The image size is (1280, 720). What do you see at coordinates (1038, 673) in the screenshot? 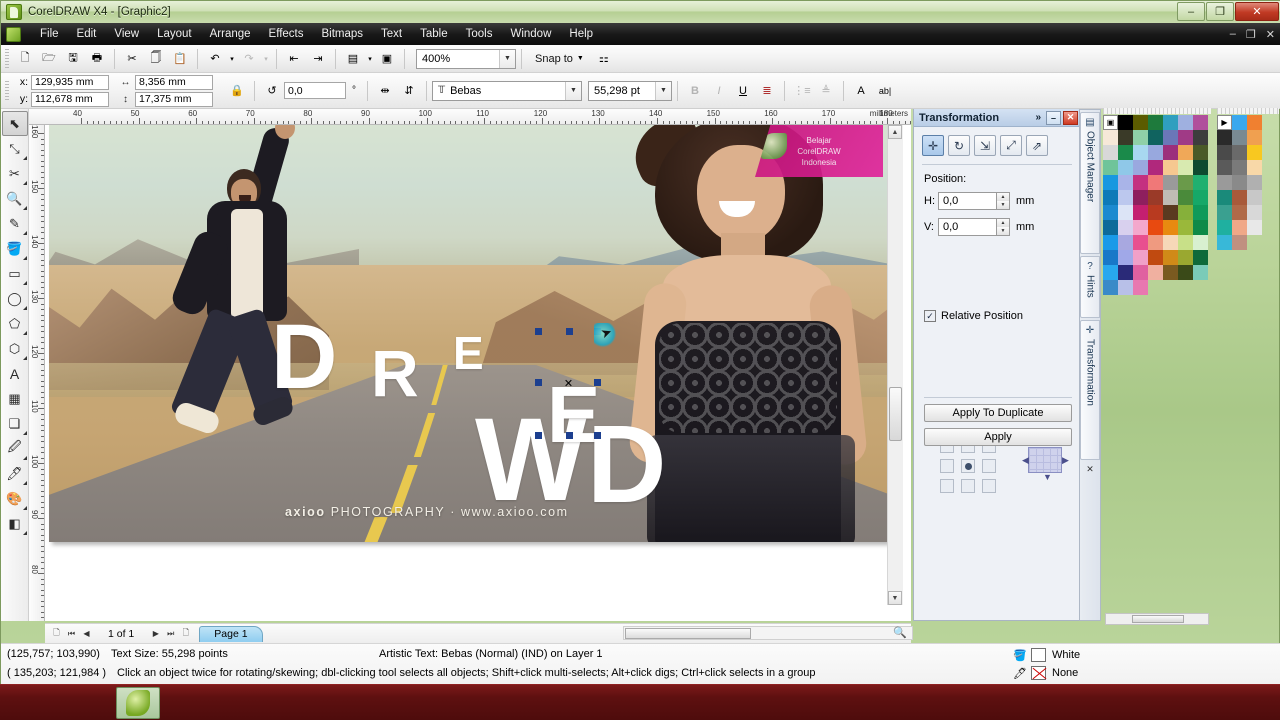
I see `outline-none-swatch` at bounding box center [1038, 673].